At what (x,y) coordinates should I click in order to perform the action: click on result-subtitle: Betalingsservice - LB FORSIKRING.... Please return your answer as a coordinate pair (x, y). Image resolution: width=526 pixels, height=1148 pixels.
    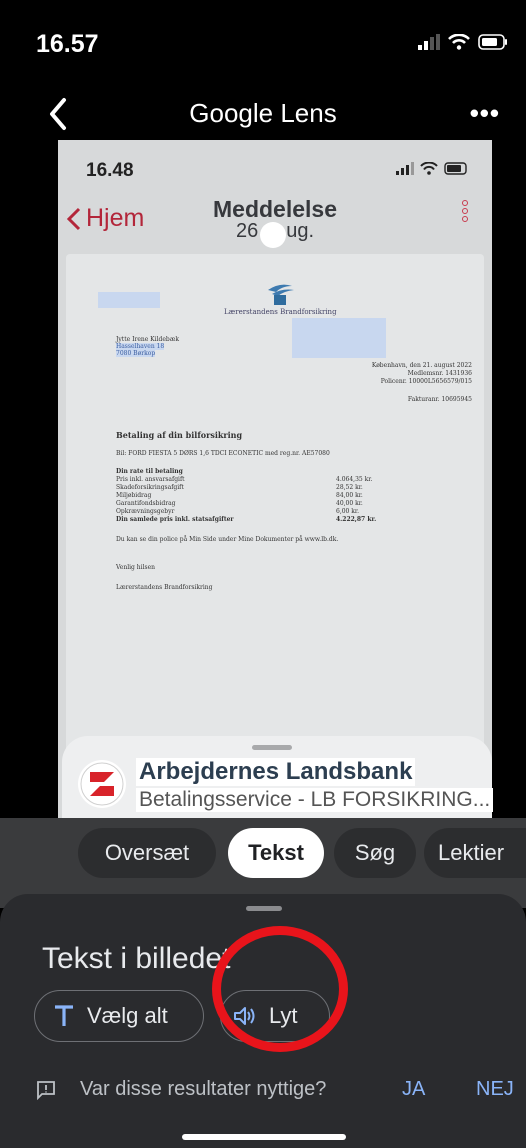
    Looking at the image, I should click on (315, 800).